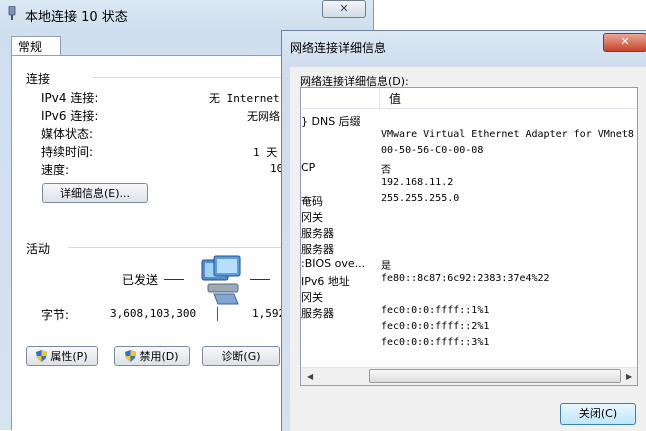  What do you see at coordinates (153, 313) in the screenshot?
I see `bytes-sent-value: 3,608,103,300` at bounding box center [153, 313].